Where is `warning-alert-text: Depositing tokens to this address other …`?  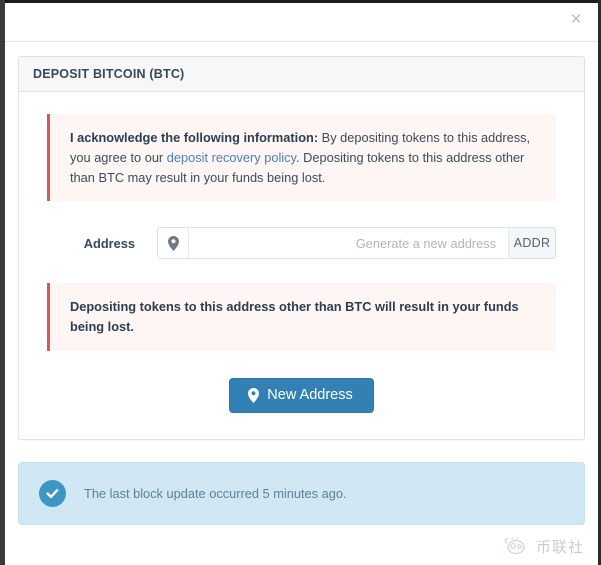
warning-alert-text: Depositing tokens to this address other … is located at coordinates (294, 317).